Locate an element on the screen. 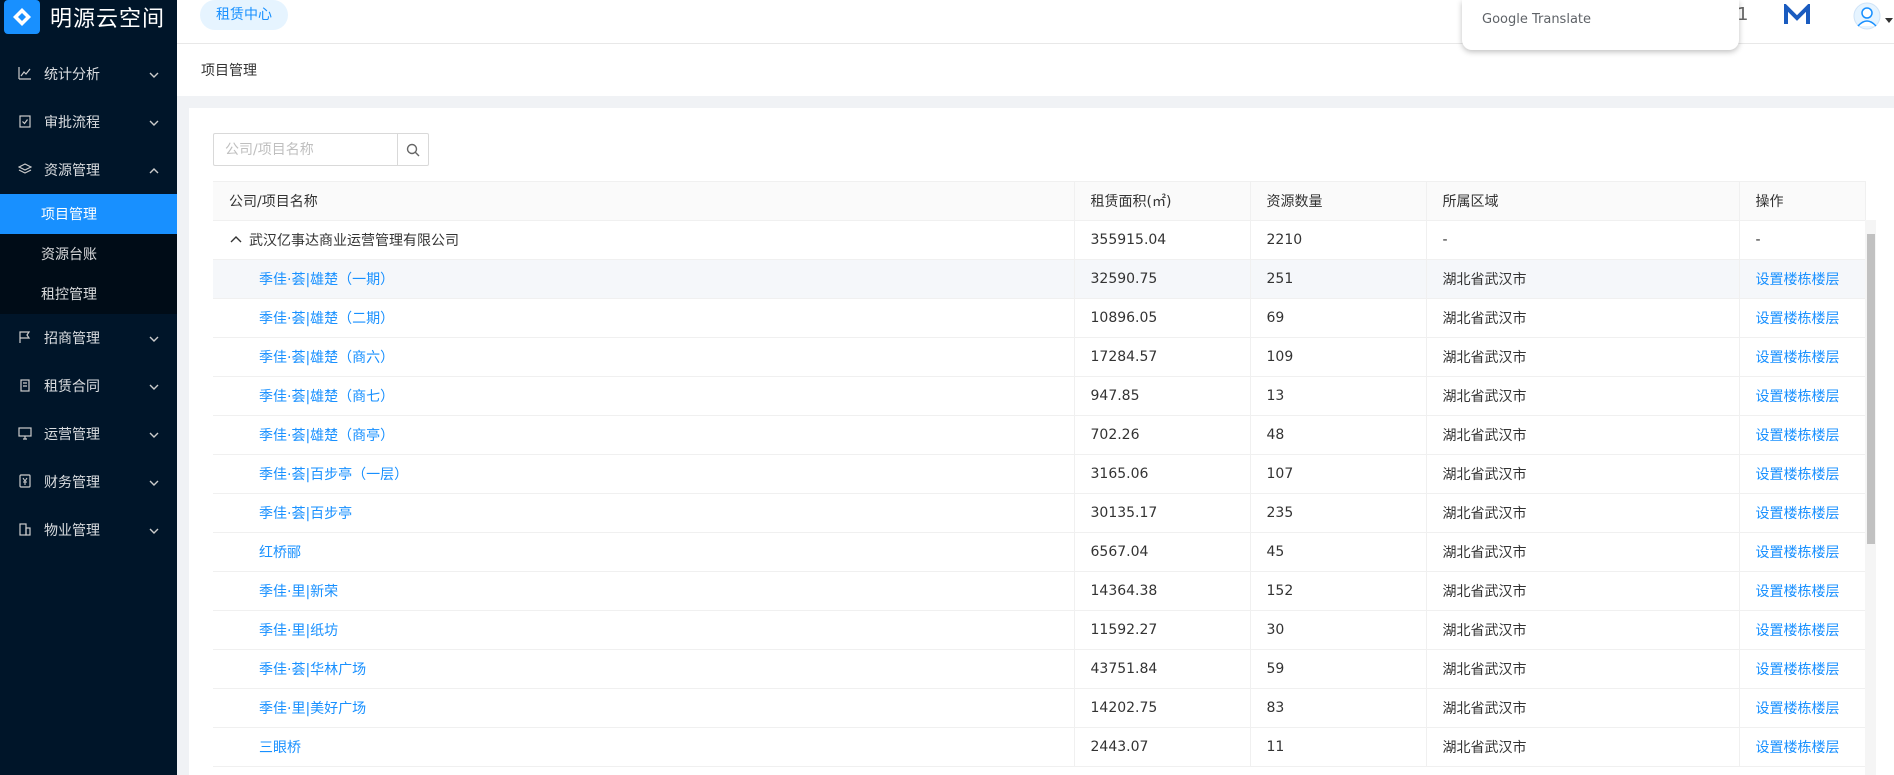  table-scrollbar is located at coordinates (1870, 497).